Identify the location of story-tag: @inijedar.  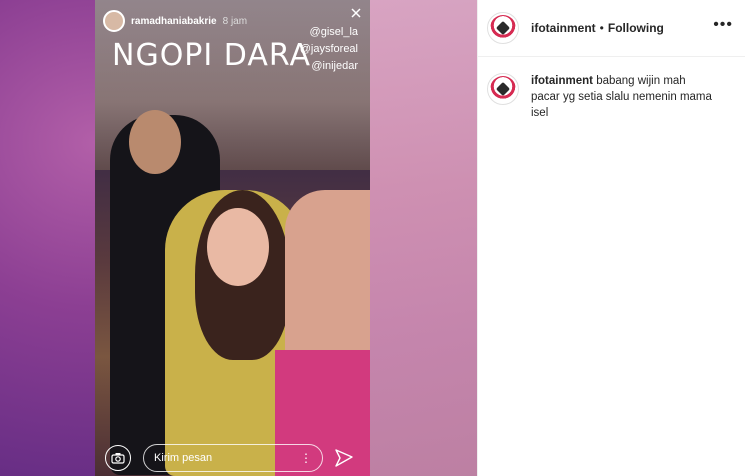
(334, 66).